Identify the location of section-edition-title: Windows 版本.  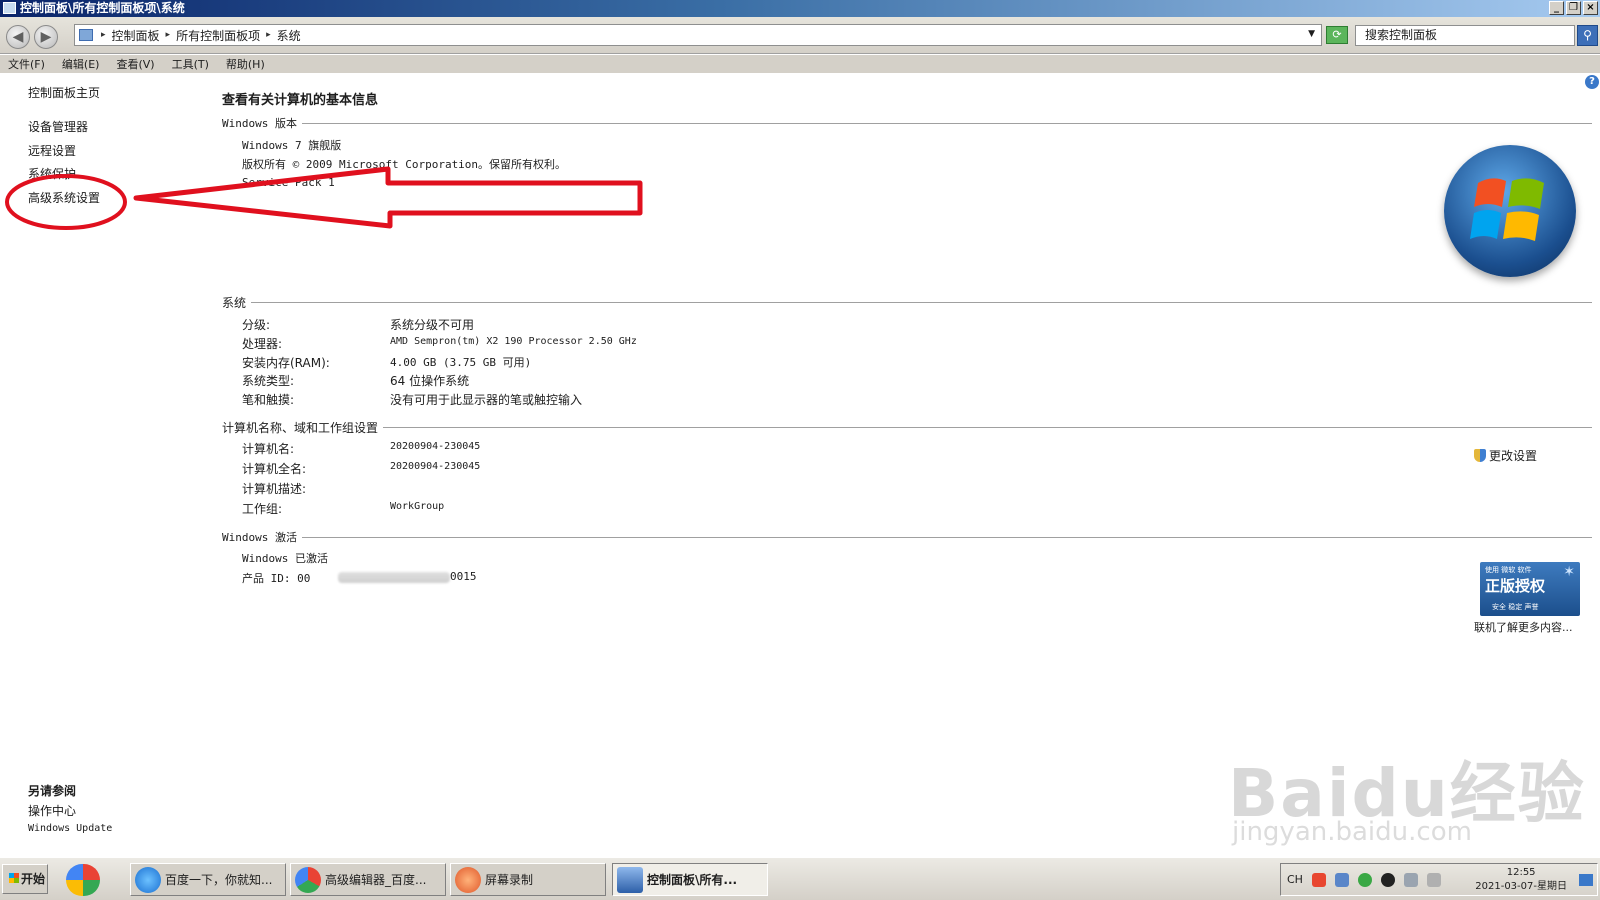
(259, 123).